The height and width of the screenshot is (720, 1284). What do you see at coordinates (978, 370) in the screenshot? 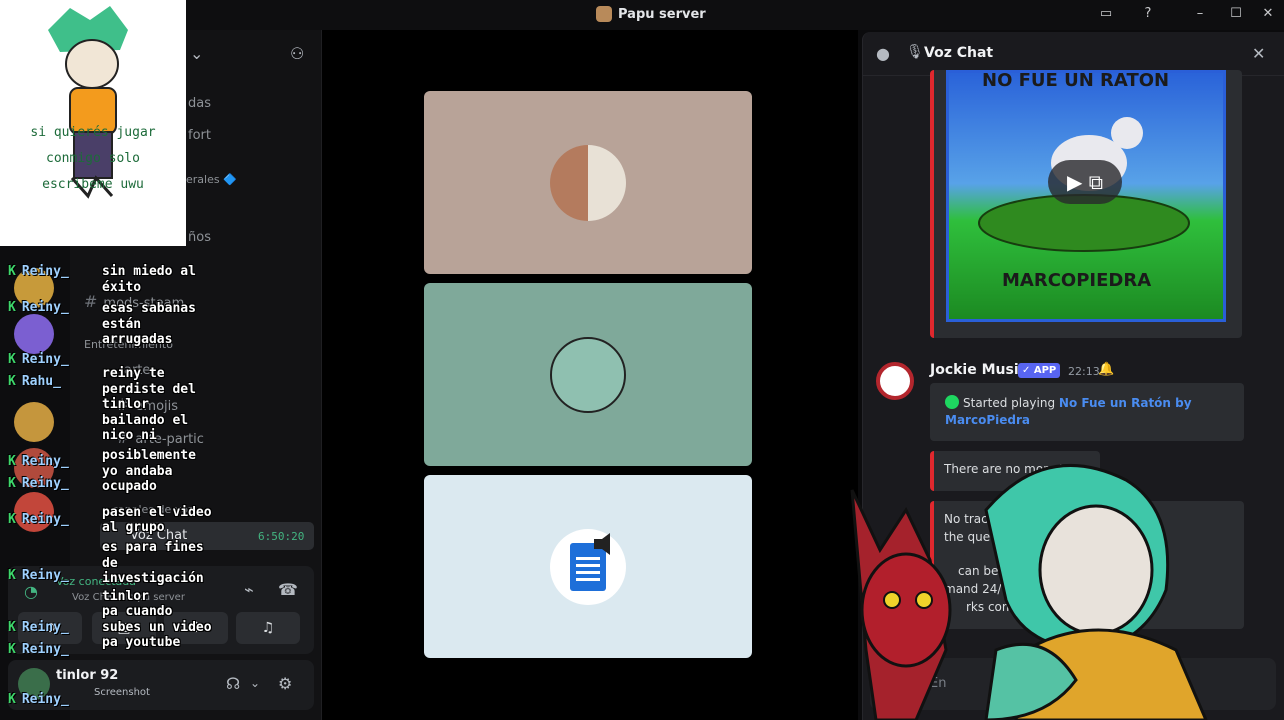
I see `bot-username: Jockie Music` at bounding box center [978, 370].